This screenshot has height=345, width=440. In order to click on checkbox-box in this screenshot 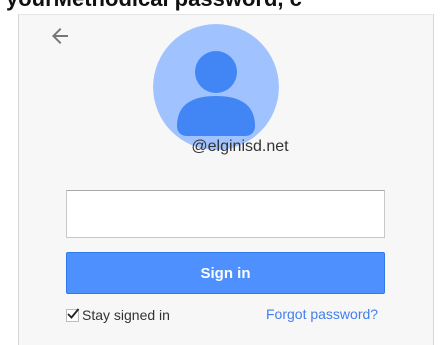, I will do `click(73, 314)`.